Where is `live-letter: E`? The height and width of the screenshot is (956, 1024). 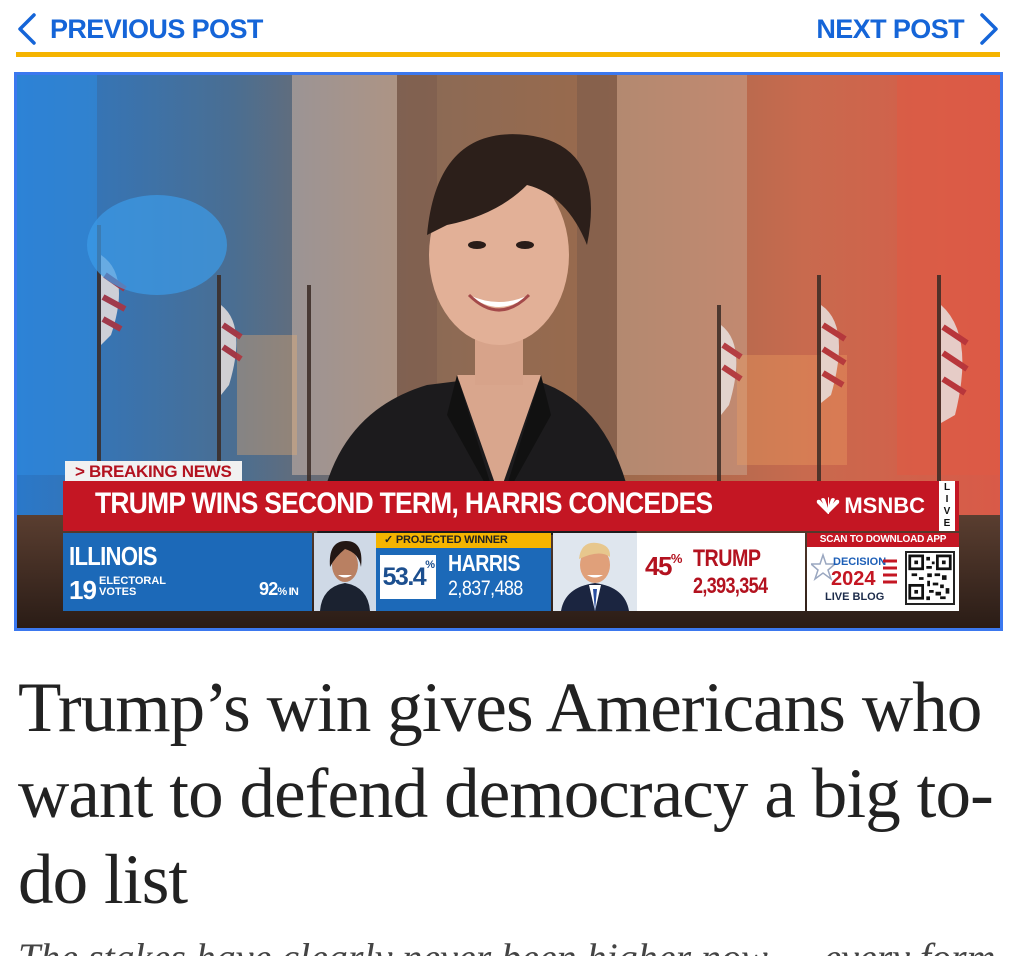 live-letter: E is located at coordinates (947, 523).